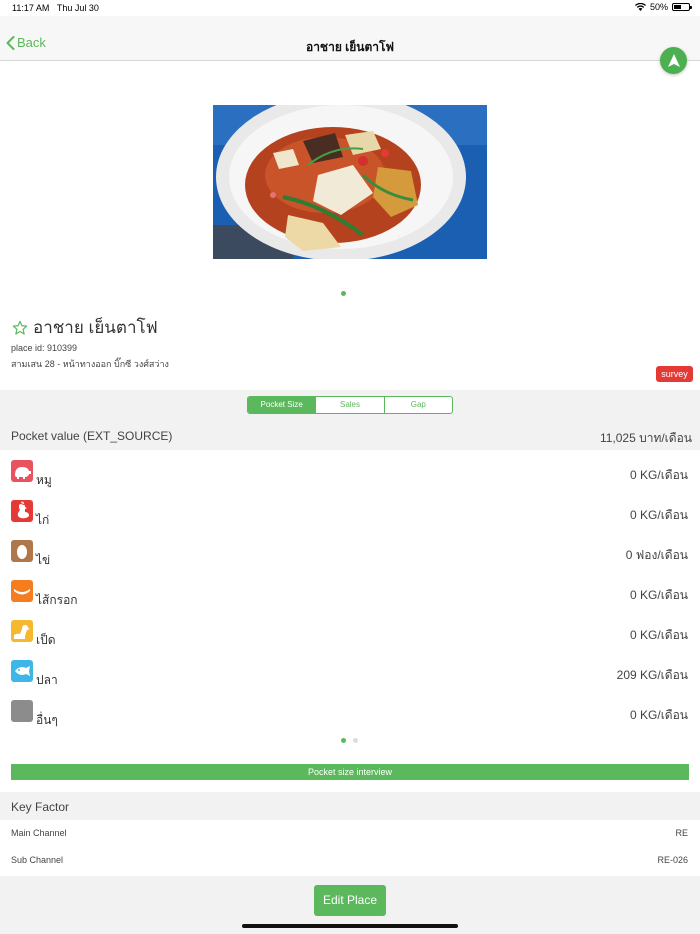 The width and height of the screenshot is (700, 934). I want to click on date-text: Thu Jul 30, so click(77, 8).